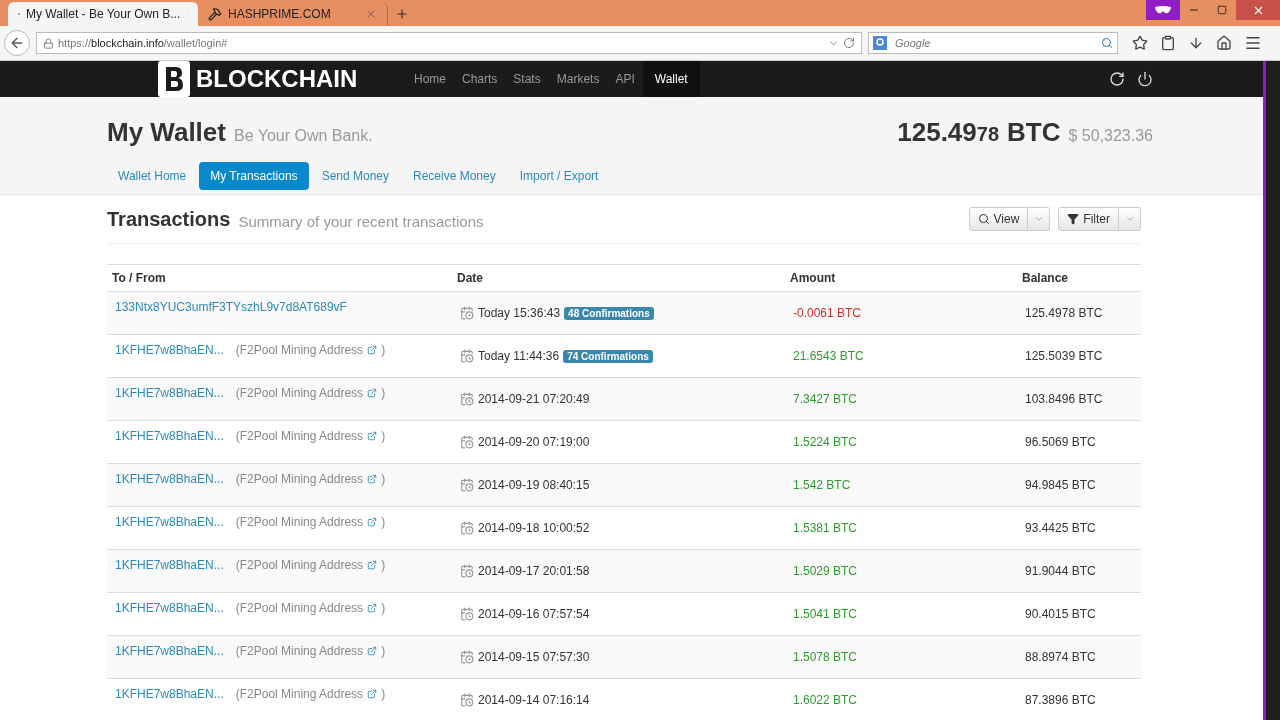  Describe the element at coordinates (578, 79) in the screenshot. I see `nav-link: Markets` at that location.